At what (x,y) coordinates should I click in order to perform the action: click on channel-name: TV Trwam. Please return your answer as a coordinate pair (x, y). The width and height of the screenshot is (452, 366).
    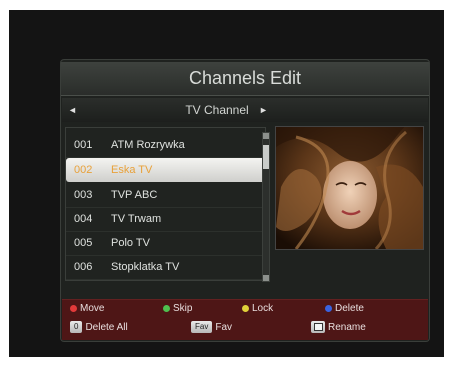
    Looking at the image, I should click on (136, 219).